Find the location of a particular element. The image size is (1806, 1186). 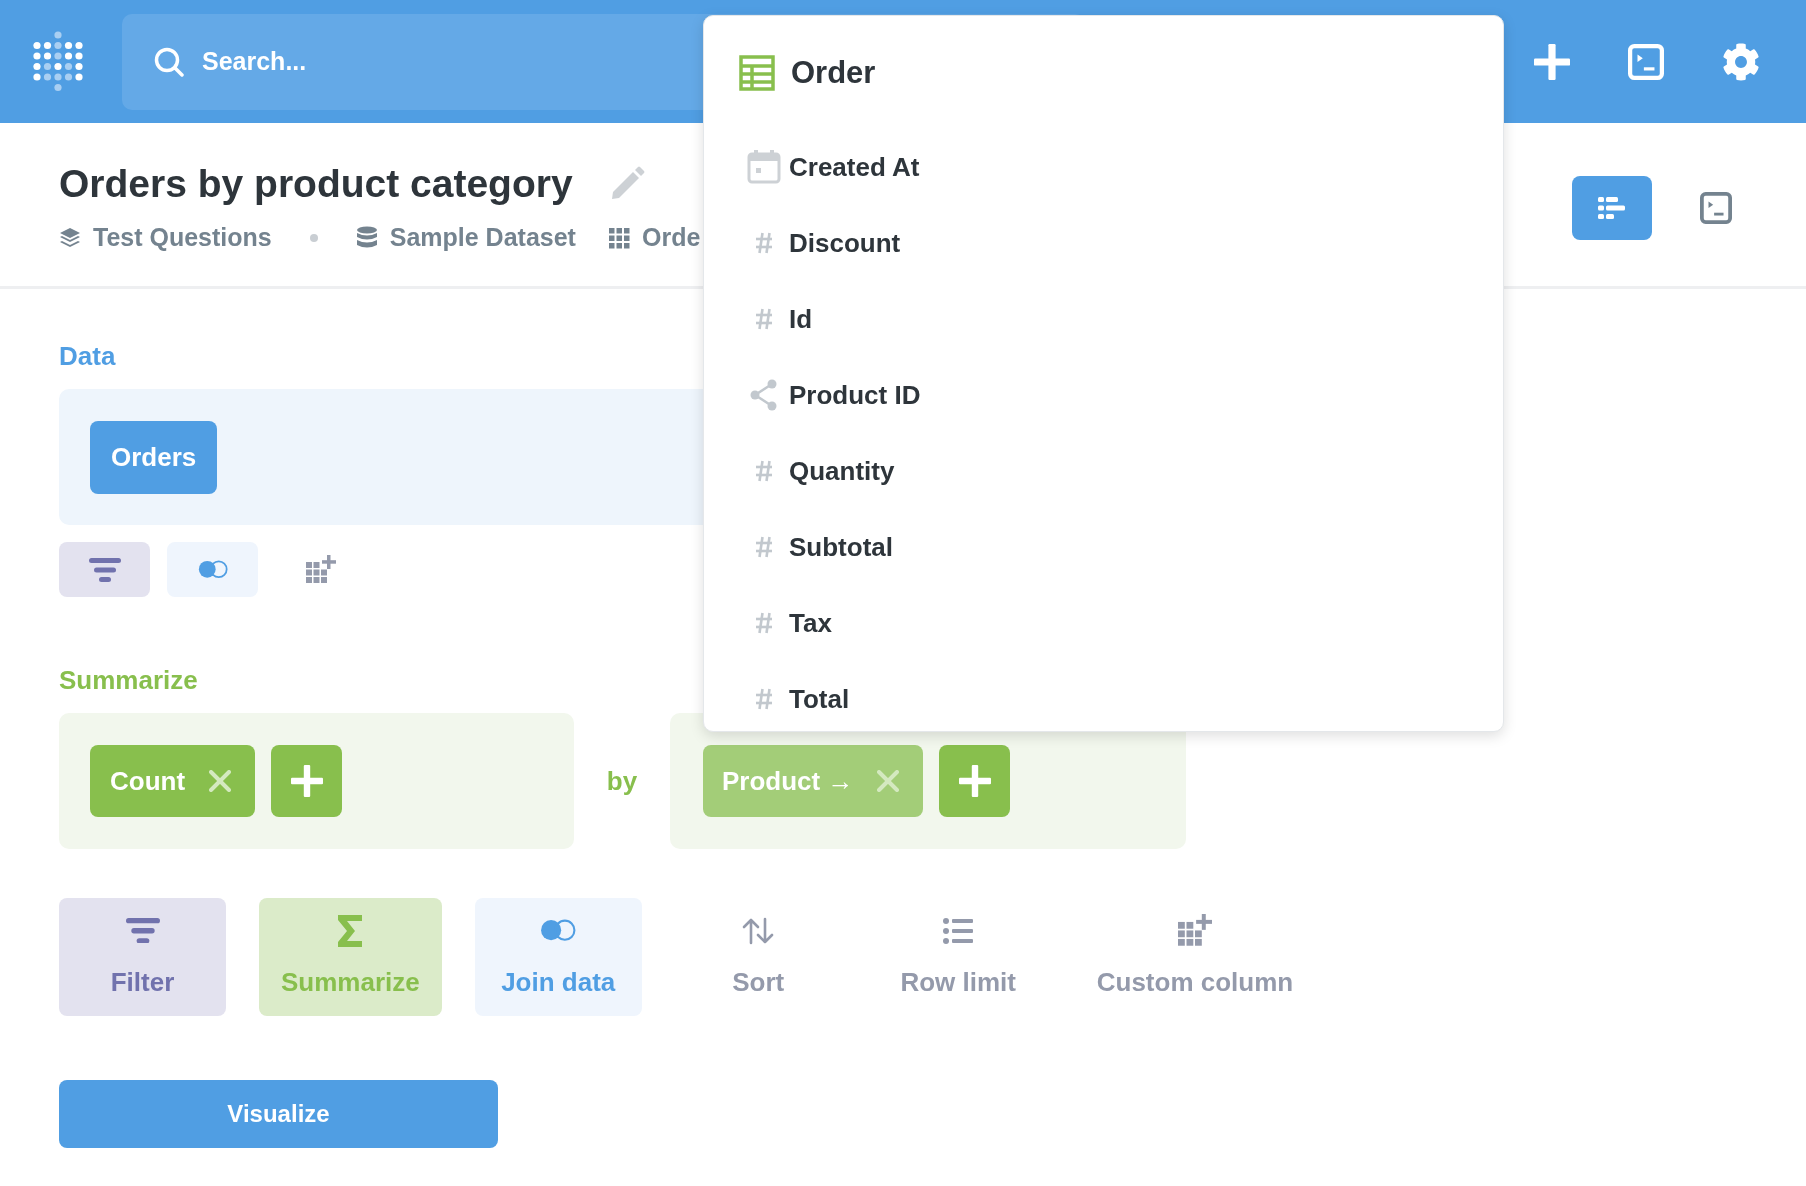

bullet-icon is located at coordinates (313, 238).